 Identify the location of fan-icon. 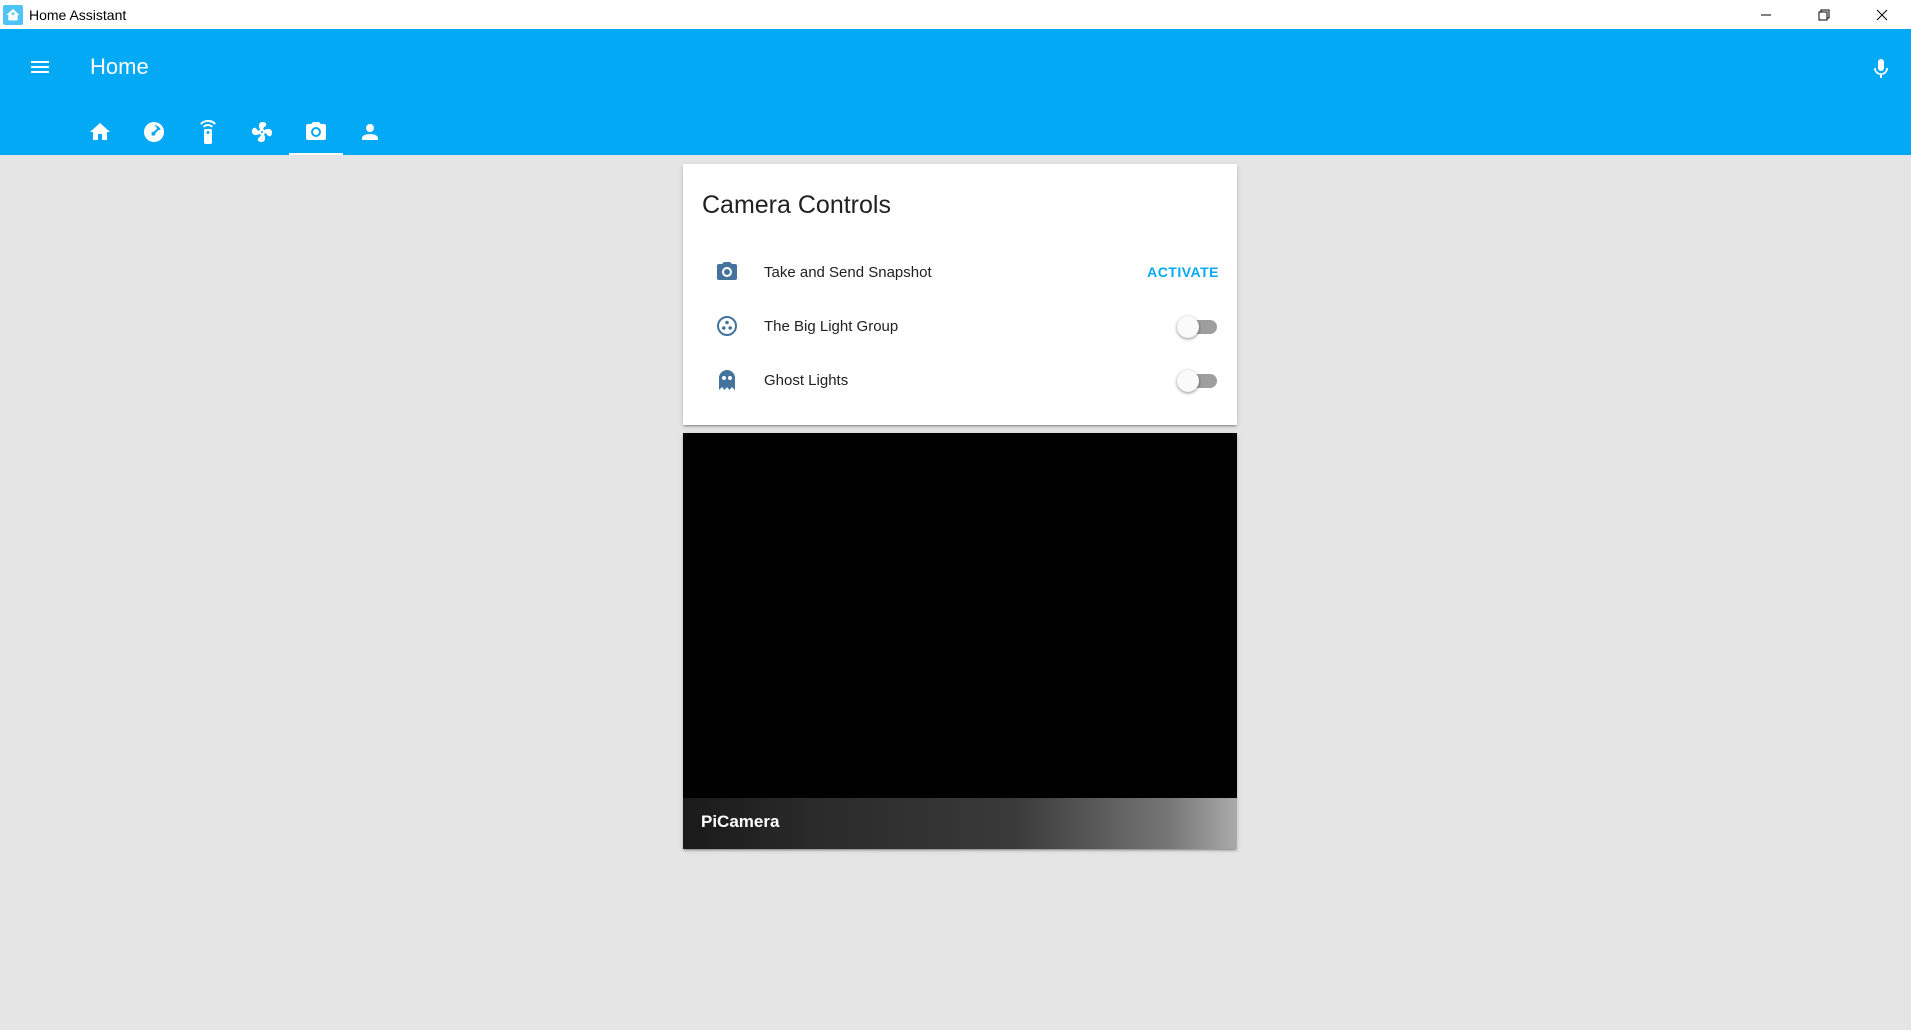
(262, 132).